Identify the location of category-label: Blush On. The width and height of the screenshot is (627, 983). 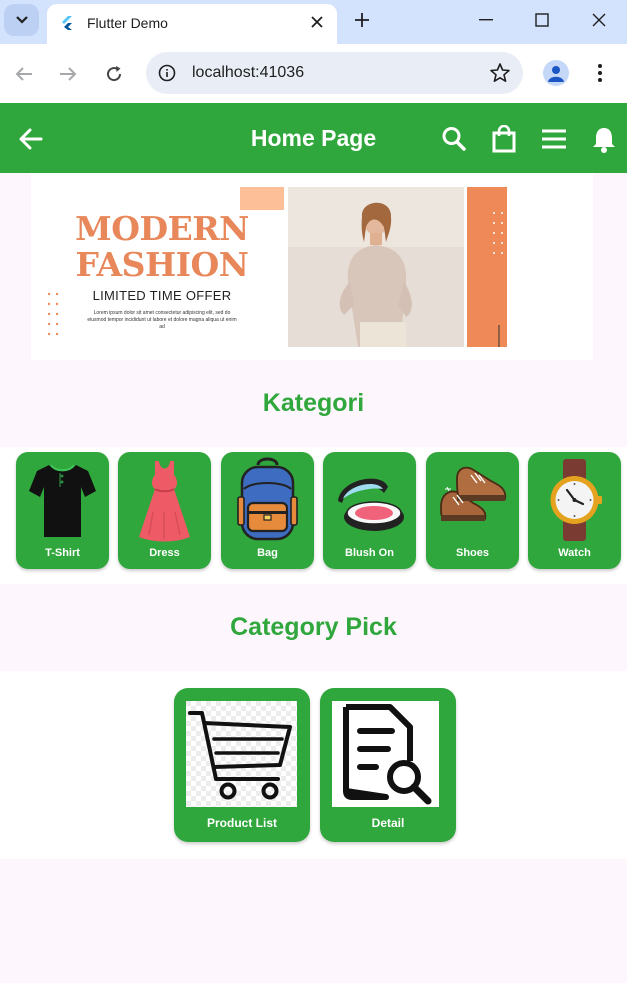
(369, 553).